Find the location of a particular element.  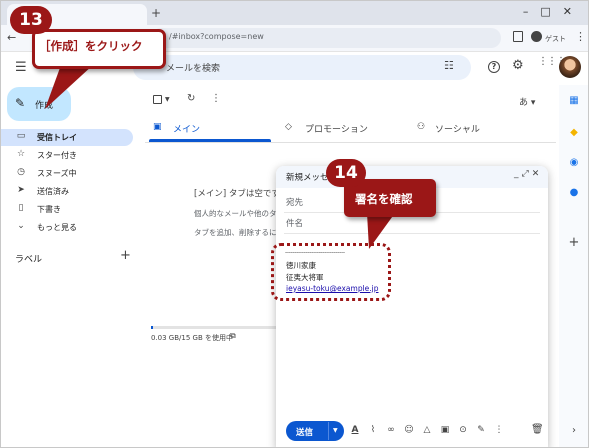

send-button-label: 送信 is located at coordinates (305, 433).